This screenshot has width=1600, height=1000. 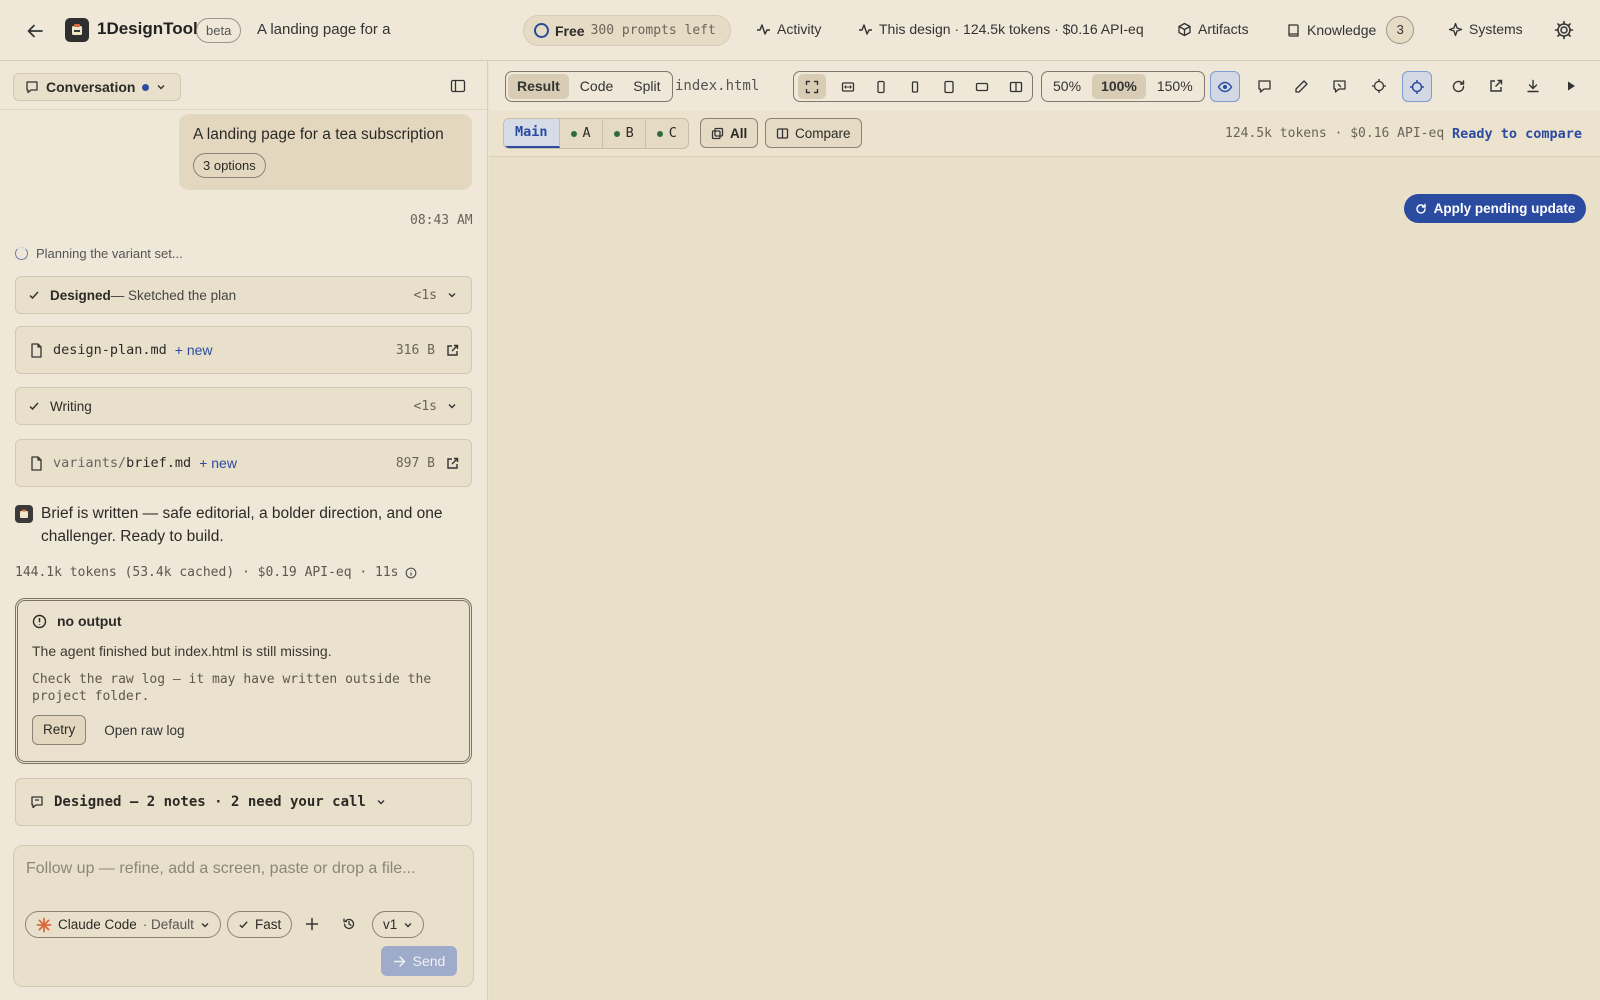 What do you see at coordinates (573, 133) in the screenshot?
I see `variant-dot` at bounding box center [573, 133].